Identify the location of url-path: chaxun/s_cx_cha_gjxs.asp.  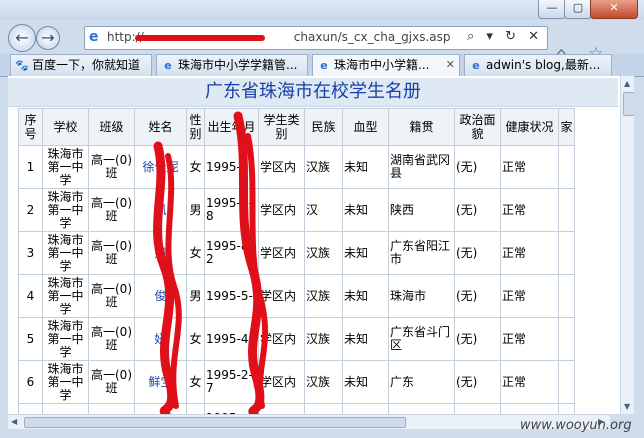
(372, 37).